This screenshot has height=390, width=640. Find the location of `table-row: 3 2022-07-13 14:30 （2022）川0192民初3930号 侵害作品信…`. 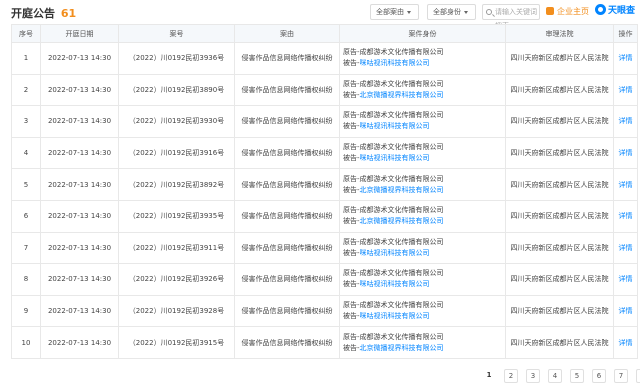

table-row: 3 2022-07-13 14:30 （2022）川0192民初3930号 侵害作品信… is located at coordinates (324, 121).